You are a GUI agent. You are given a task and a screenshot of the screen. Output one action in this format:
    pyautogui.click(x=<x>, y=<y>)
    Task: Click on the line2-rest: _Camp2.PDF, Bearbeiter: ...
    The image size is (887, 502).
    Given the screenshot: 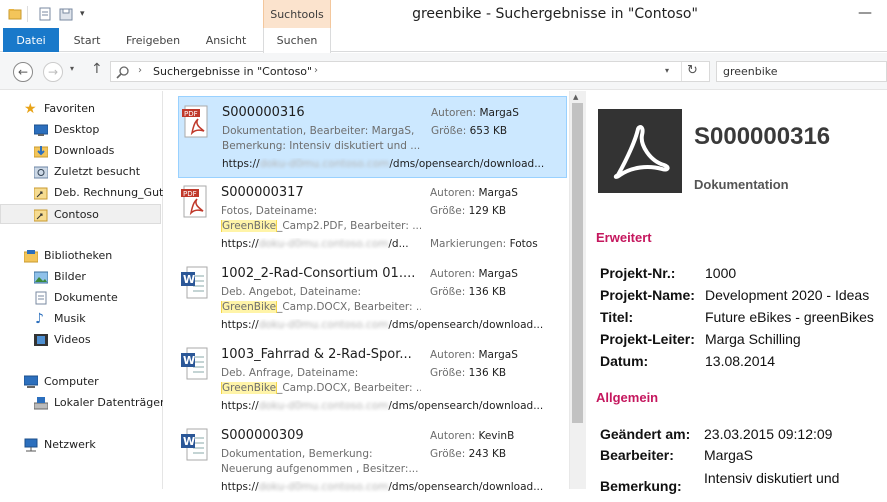 What is the action you would take?
    pyautogui.click(x=349, y=226)
    